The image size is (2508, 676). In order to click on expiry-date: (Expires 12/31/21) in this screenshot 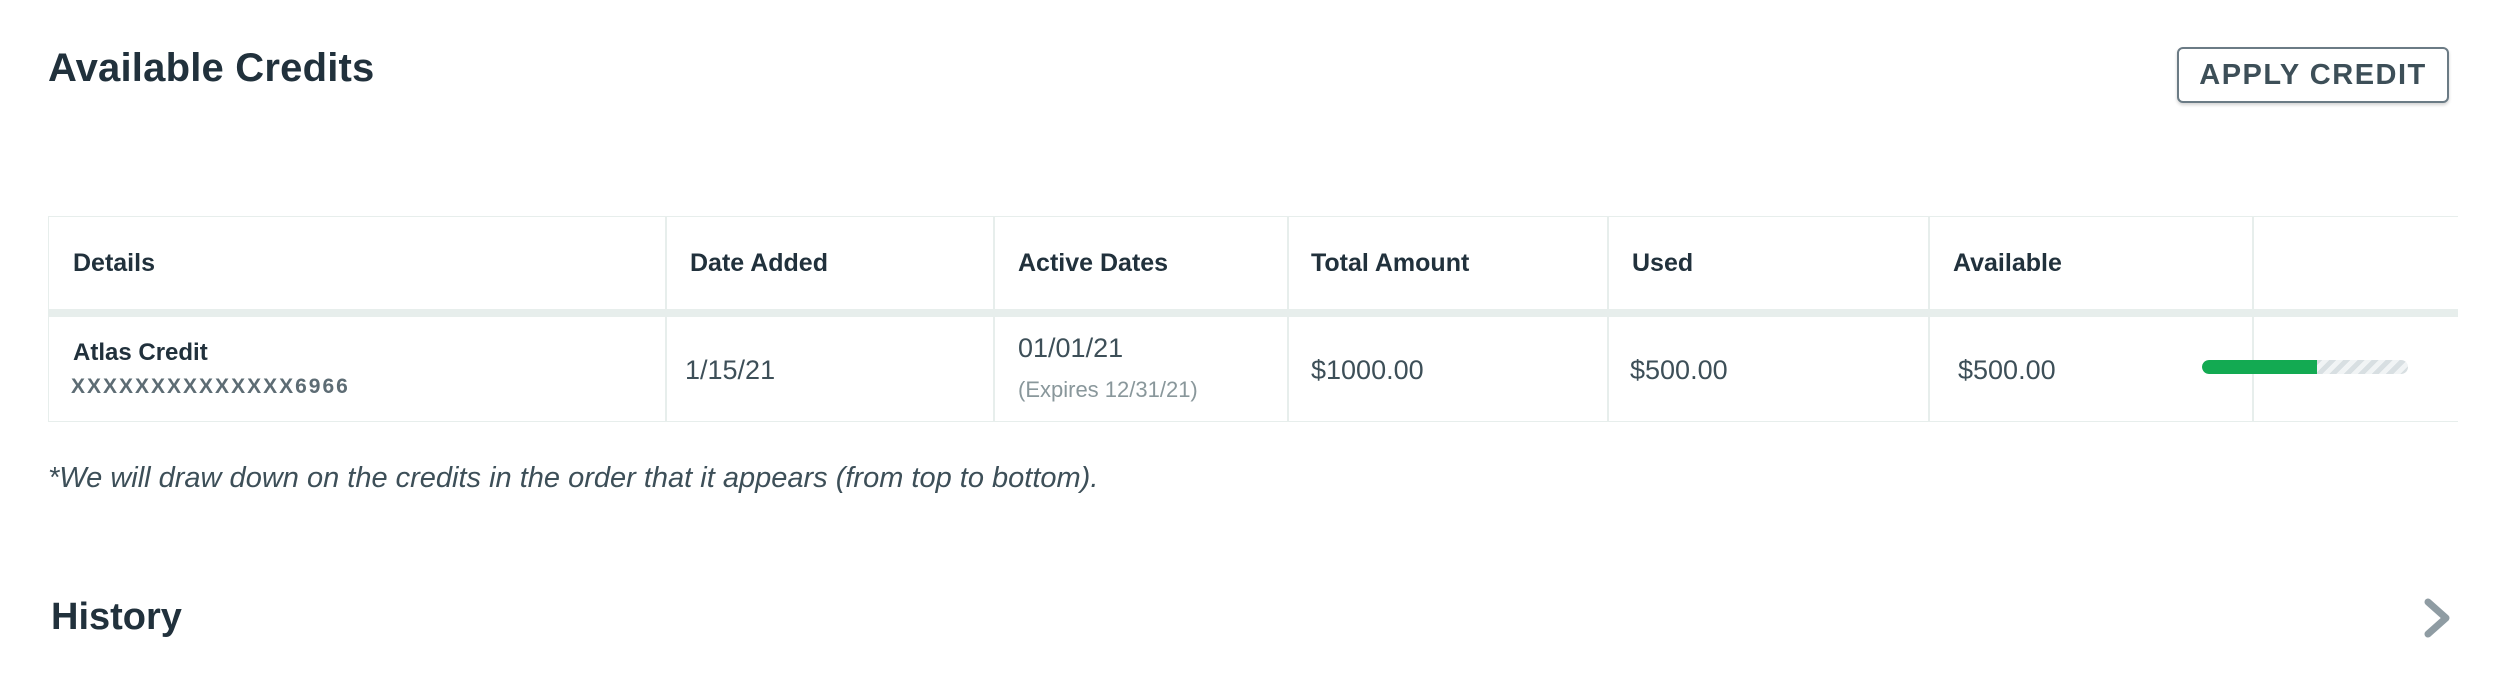, I will do `click(1108, 389)`.